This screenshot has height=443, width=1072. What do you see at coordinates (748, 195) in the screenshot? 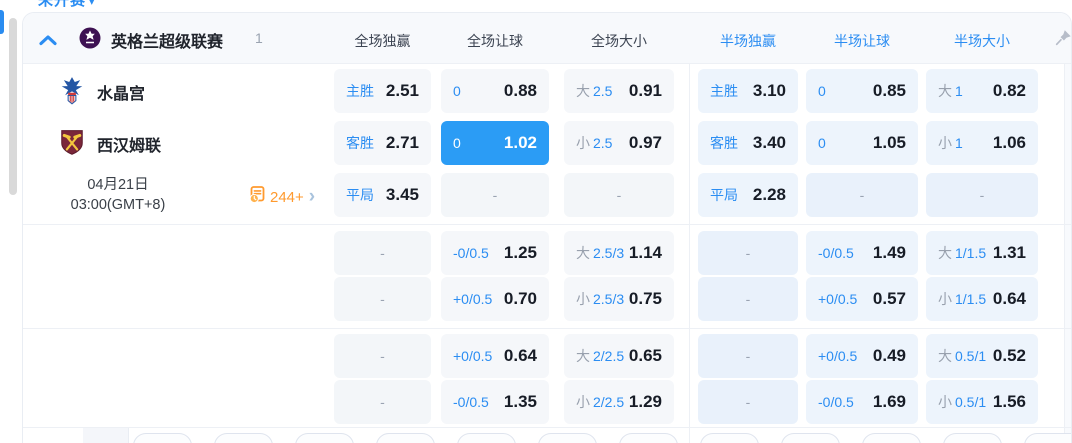
I see `odds-cell: 平局 2.28` at bounding box center [748, 195].